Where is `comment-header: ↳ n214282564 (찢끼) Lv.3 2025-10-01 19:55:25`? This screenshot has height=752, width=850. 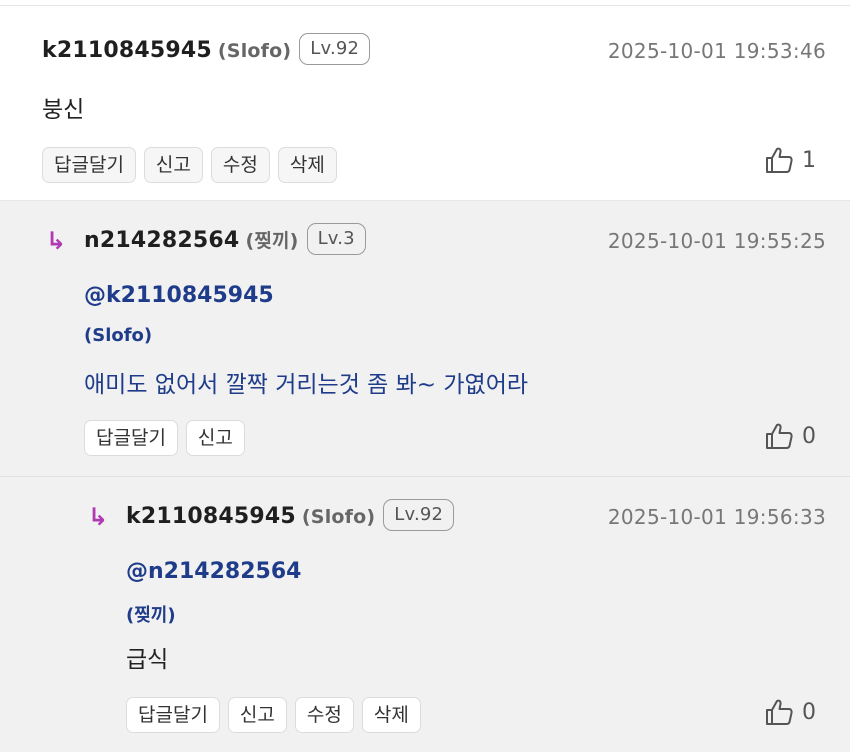 comment-header: ↳ n214282564 (찢끼) Lv.3 2025-10-01 19:55:25 is located at coordinates (425, 241).